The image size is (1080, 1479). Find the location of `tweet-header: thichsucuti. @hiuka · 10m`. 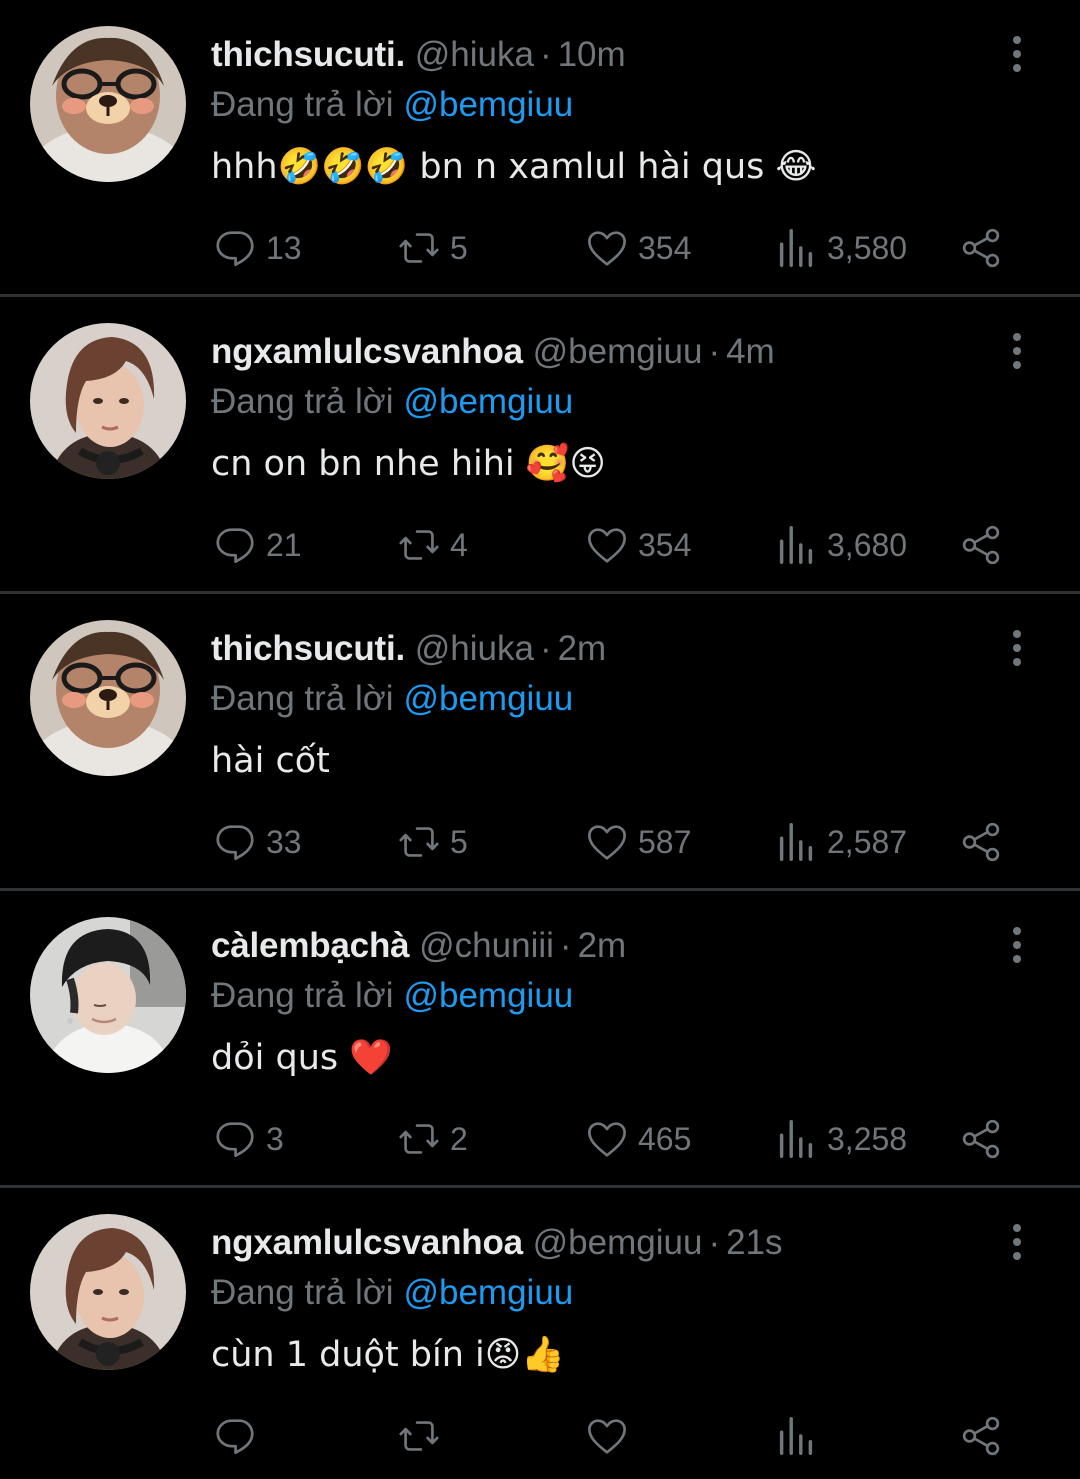

tweet-header: thichsucuti. @hiuka · 10m is located at coordinates (418, 55).